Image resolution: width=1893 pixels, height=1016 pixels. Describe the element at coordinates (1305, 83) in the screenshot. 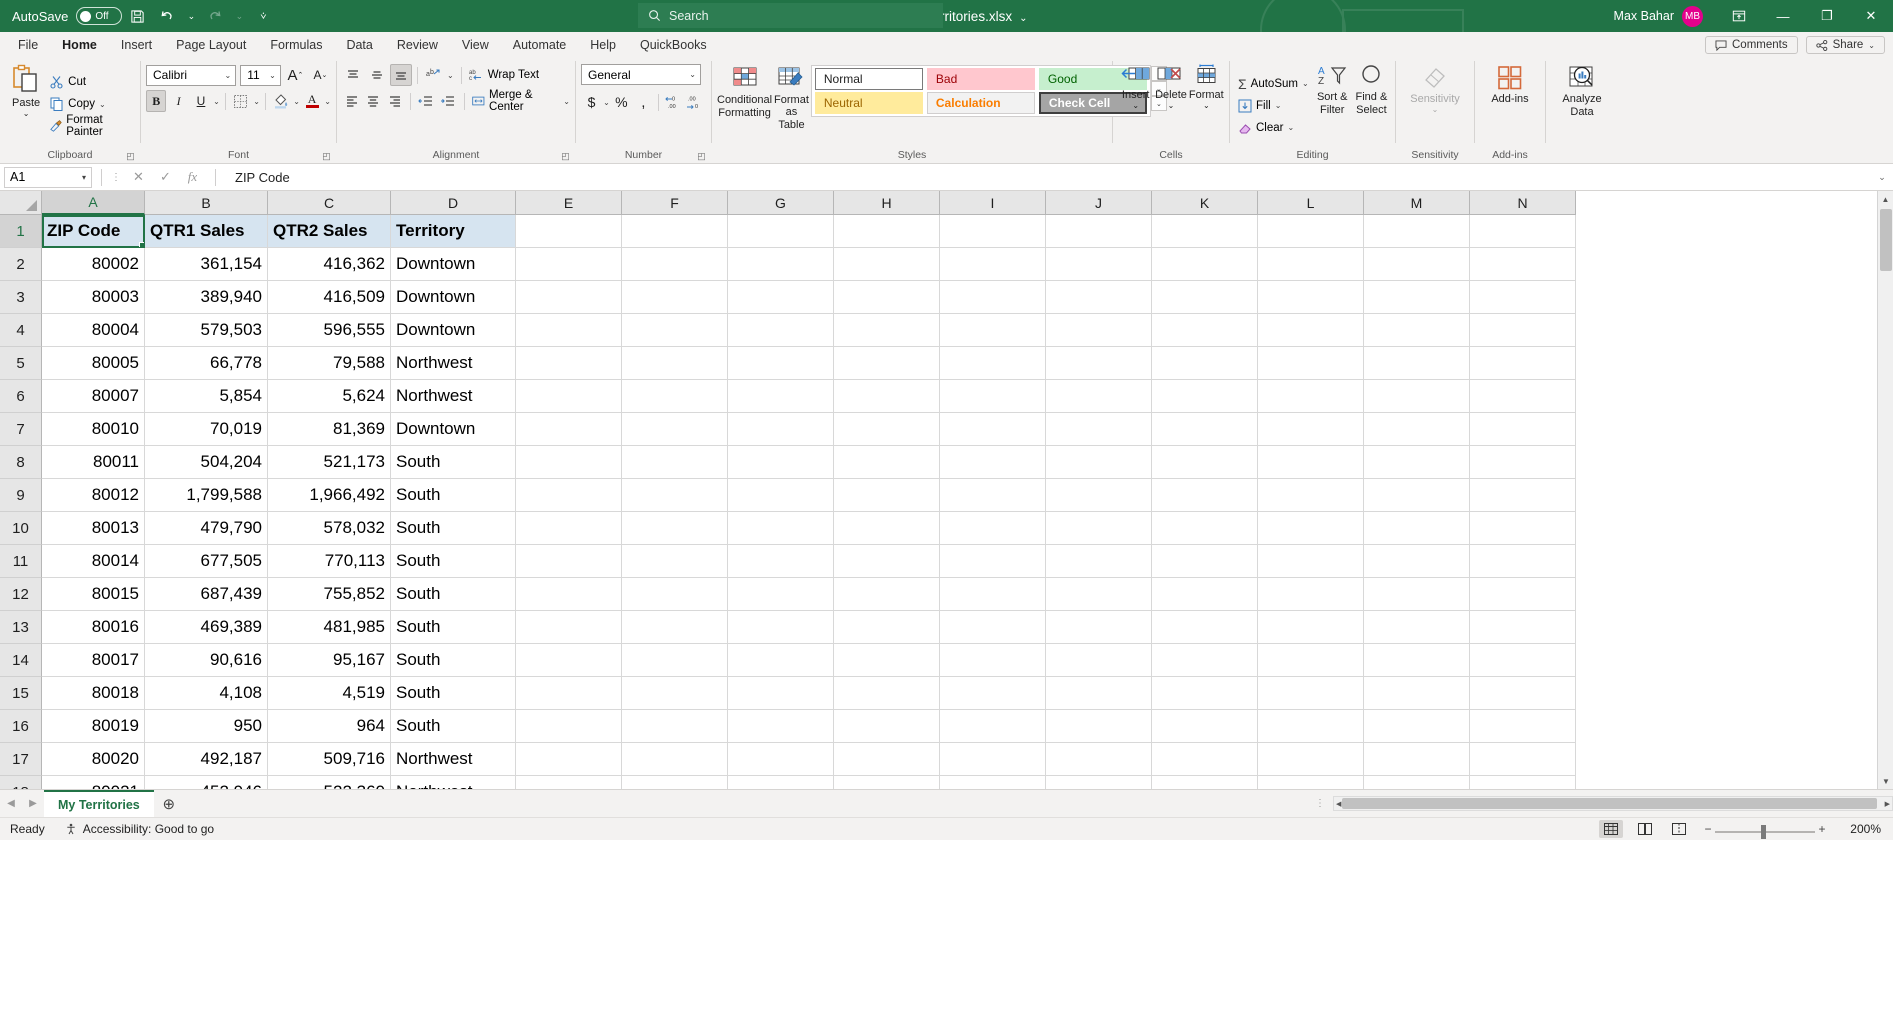

I see `autosum-chevron-down-icon: ⌄` at that location.